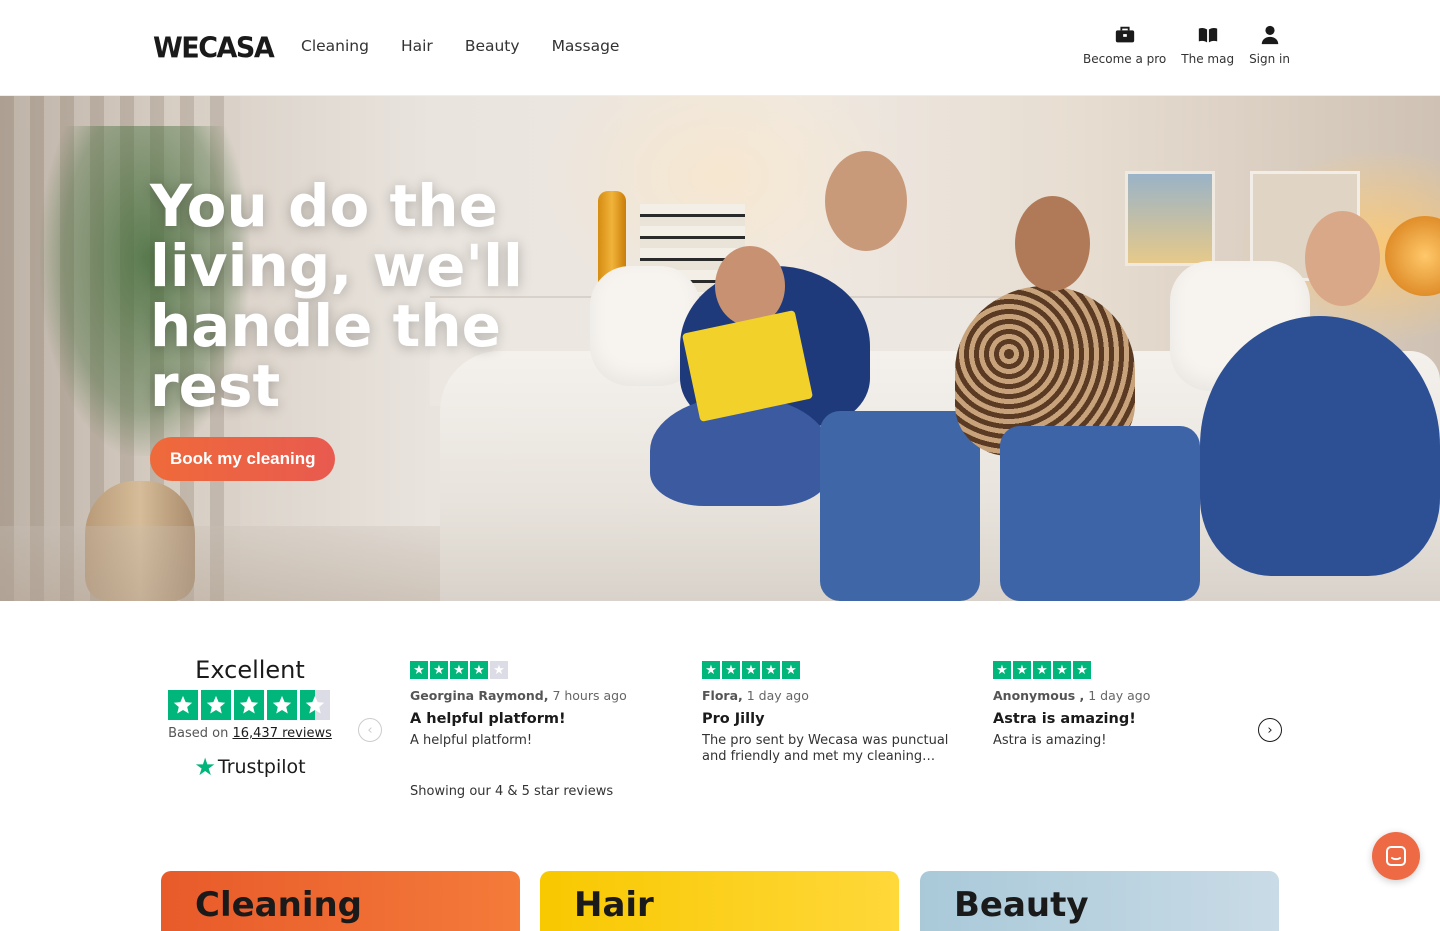  I want to click on header-actions: Become a pro The mag Sign in, so click(1186, 45).